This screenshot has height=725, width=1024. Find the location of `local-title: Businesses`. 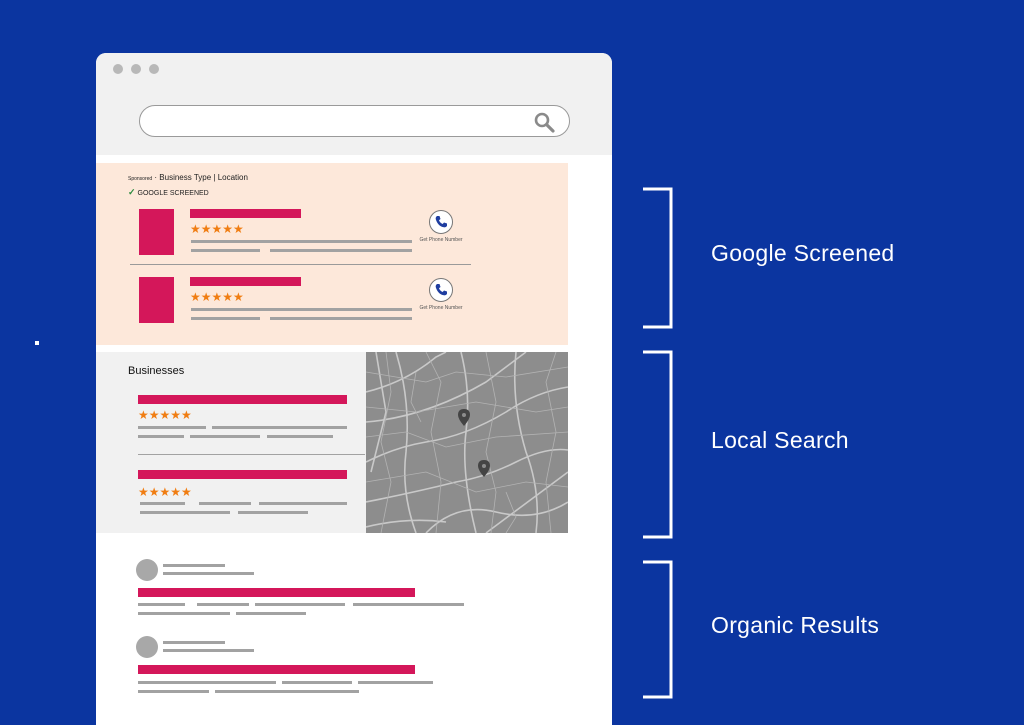

local-title: Businesses is located at coordinates (156, 371).